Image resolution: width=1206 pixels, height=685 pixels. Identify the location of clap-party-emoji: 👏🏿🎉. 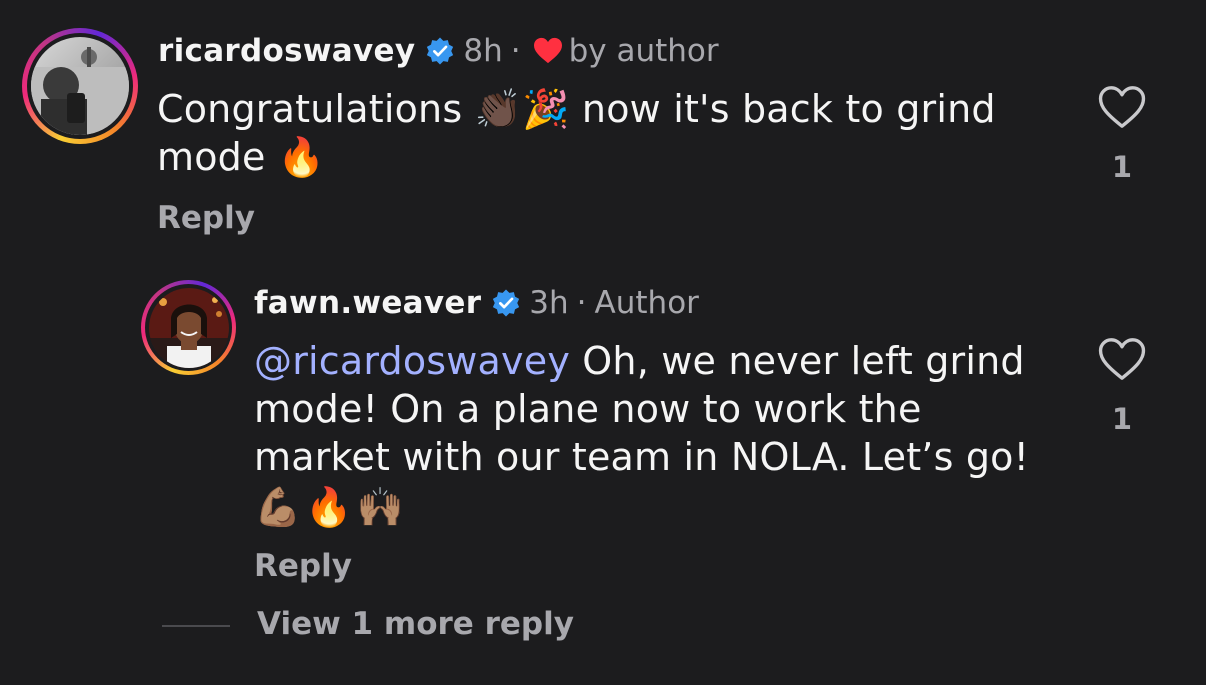
(522, 109).